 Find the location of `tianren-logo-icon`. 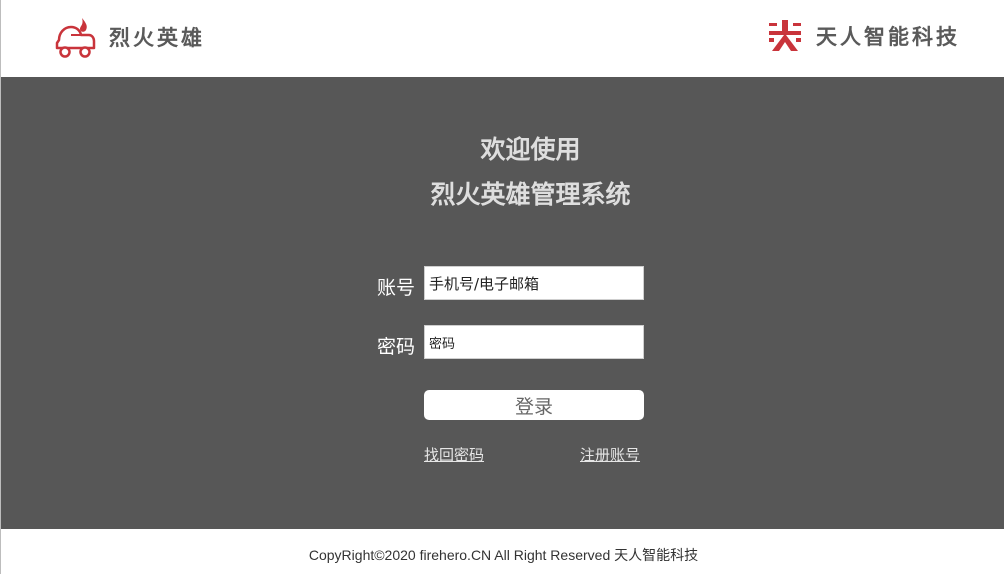

tianren-logo-icon is located at coordinates (785, 35).